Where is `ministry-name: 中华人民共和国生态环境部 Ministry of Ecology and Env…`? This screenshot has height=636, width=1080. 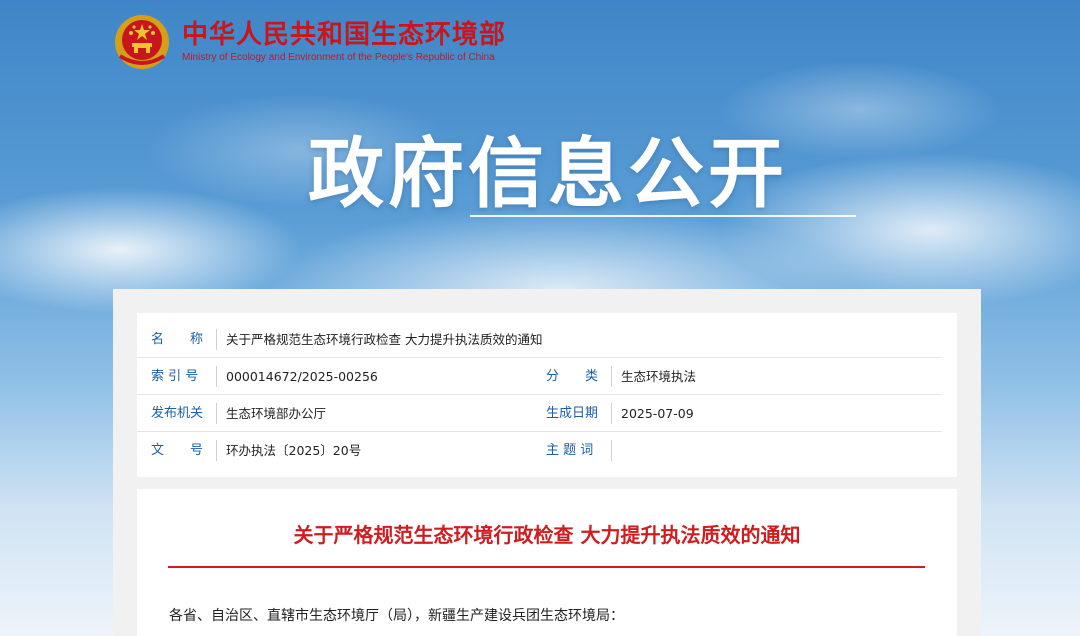
ministry-name: 中华人民共和国生态环境部 Ministry of Ecology and Env… is located at coordinates (344, 42).